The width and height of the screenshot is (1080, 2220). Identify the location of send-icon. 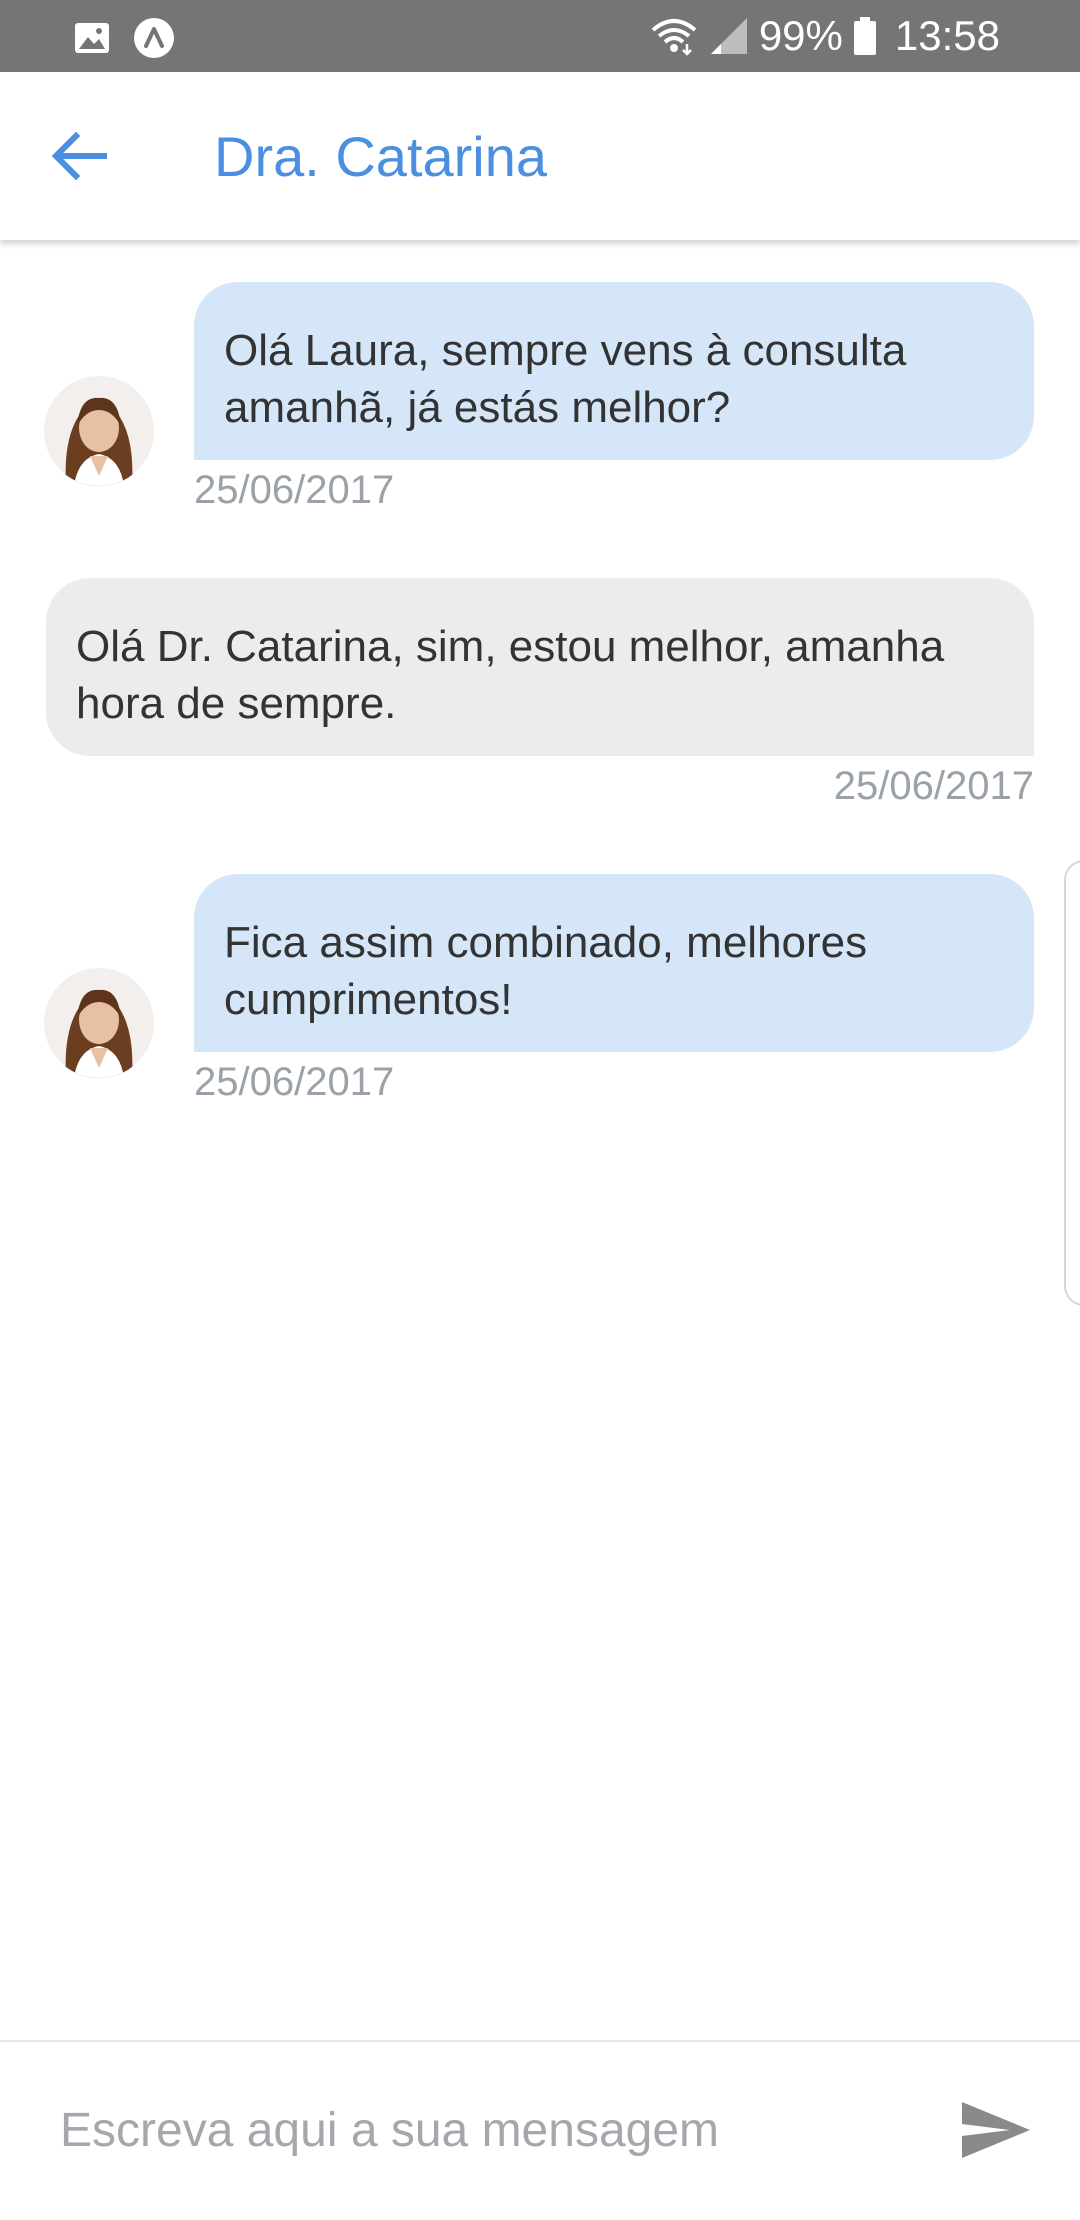
(996, 2130).